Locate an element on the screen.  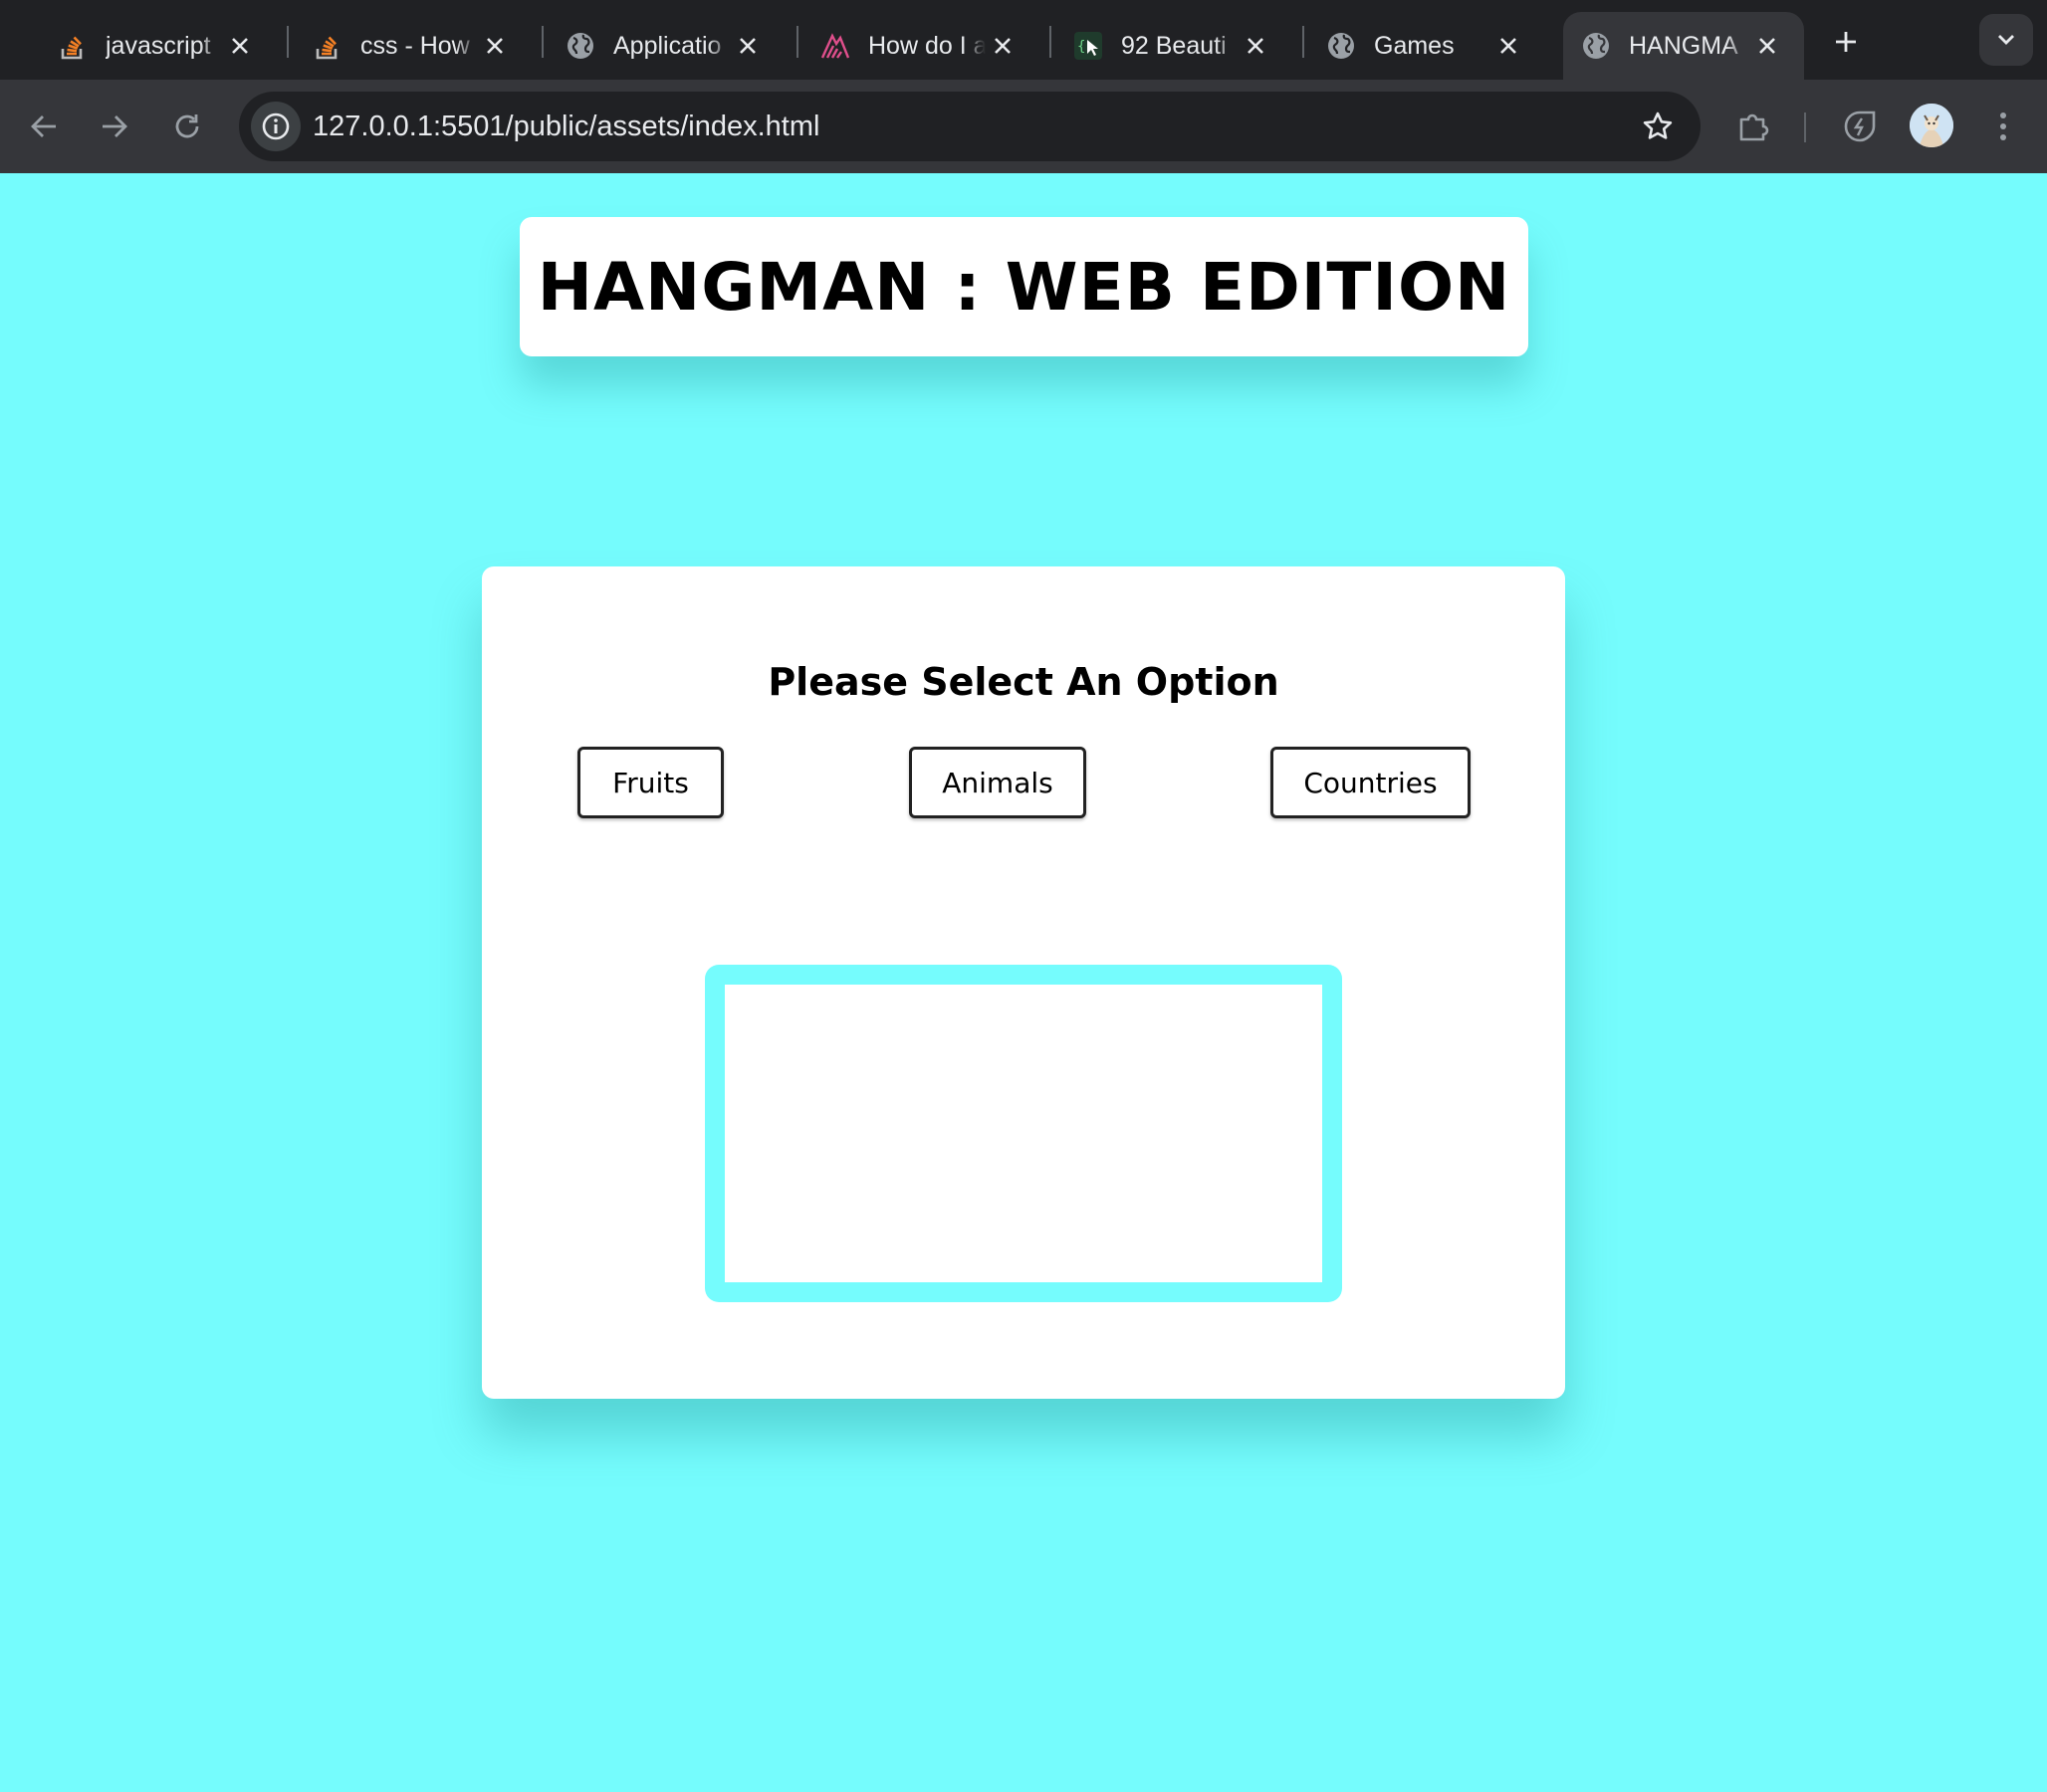
leaf-bolt-icon is located at coordinates (1860, 126).